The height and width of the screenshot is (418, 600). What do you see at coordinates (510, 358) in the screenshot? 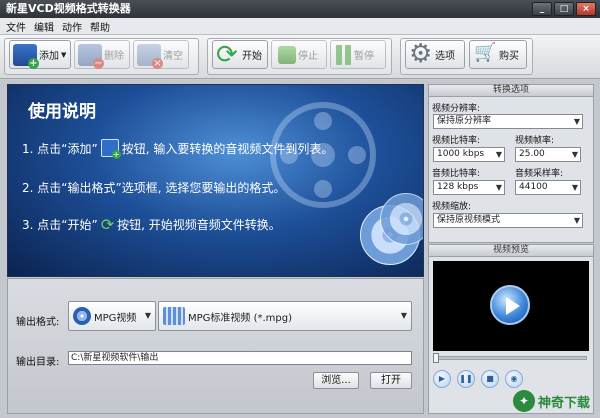
I see `seek-slider` at bounding box center [510, 358].